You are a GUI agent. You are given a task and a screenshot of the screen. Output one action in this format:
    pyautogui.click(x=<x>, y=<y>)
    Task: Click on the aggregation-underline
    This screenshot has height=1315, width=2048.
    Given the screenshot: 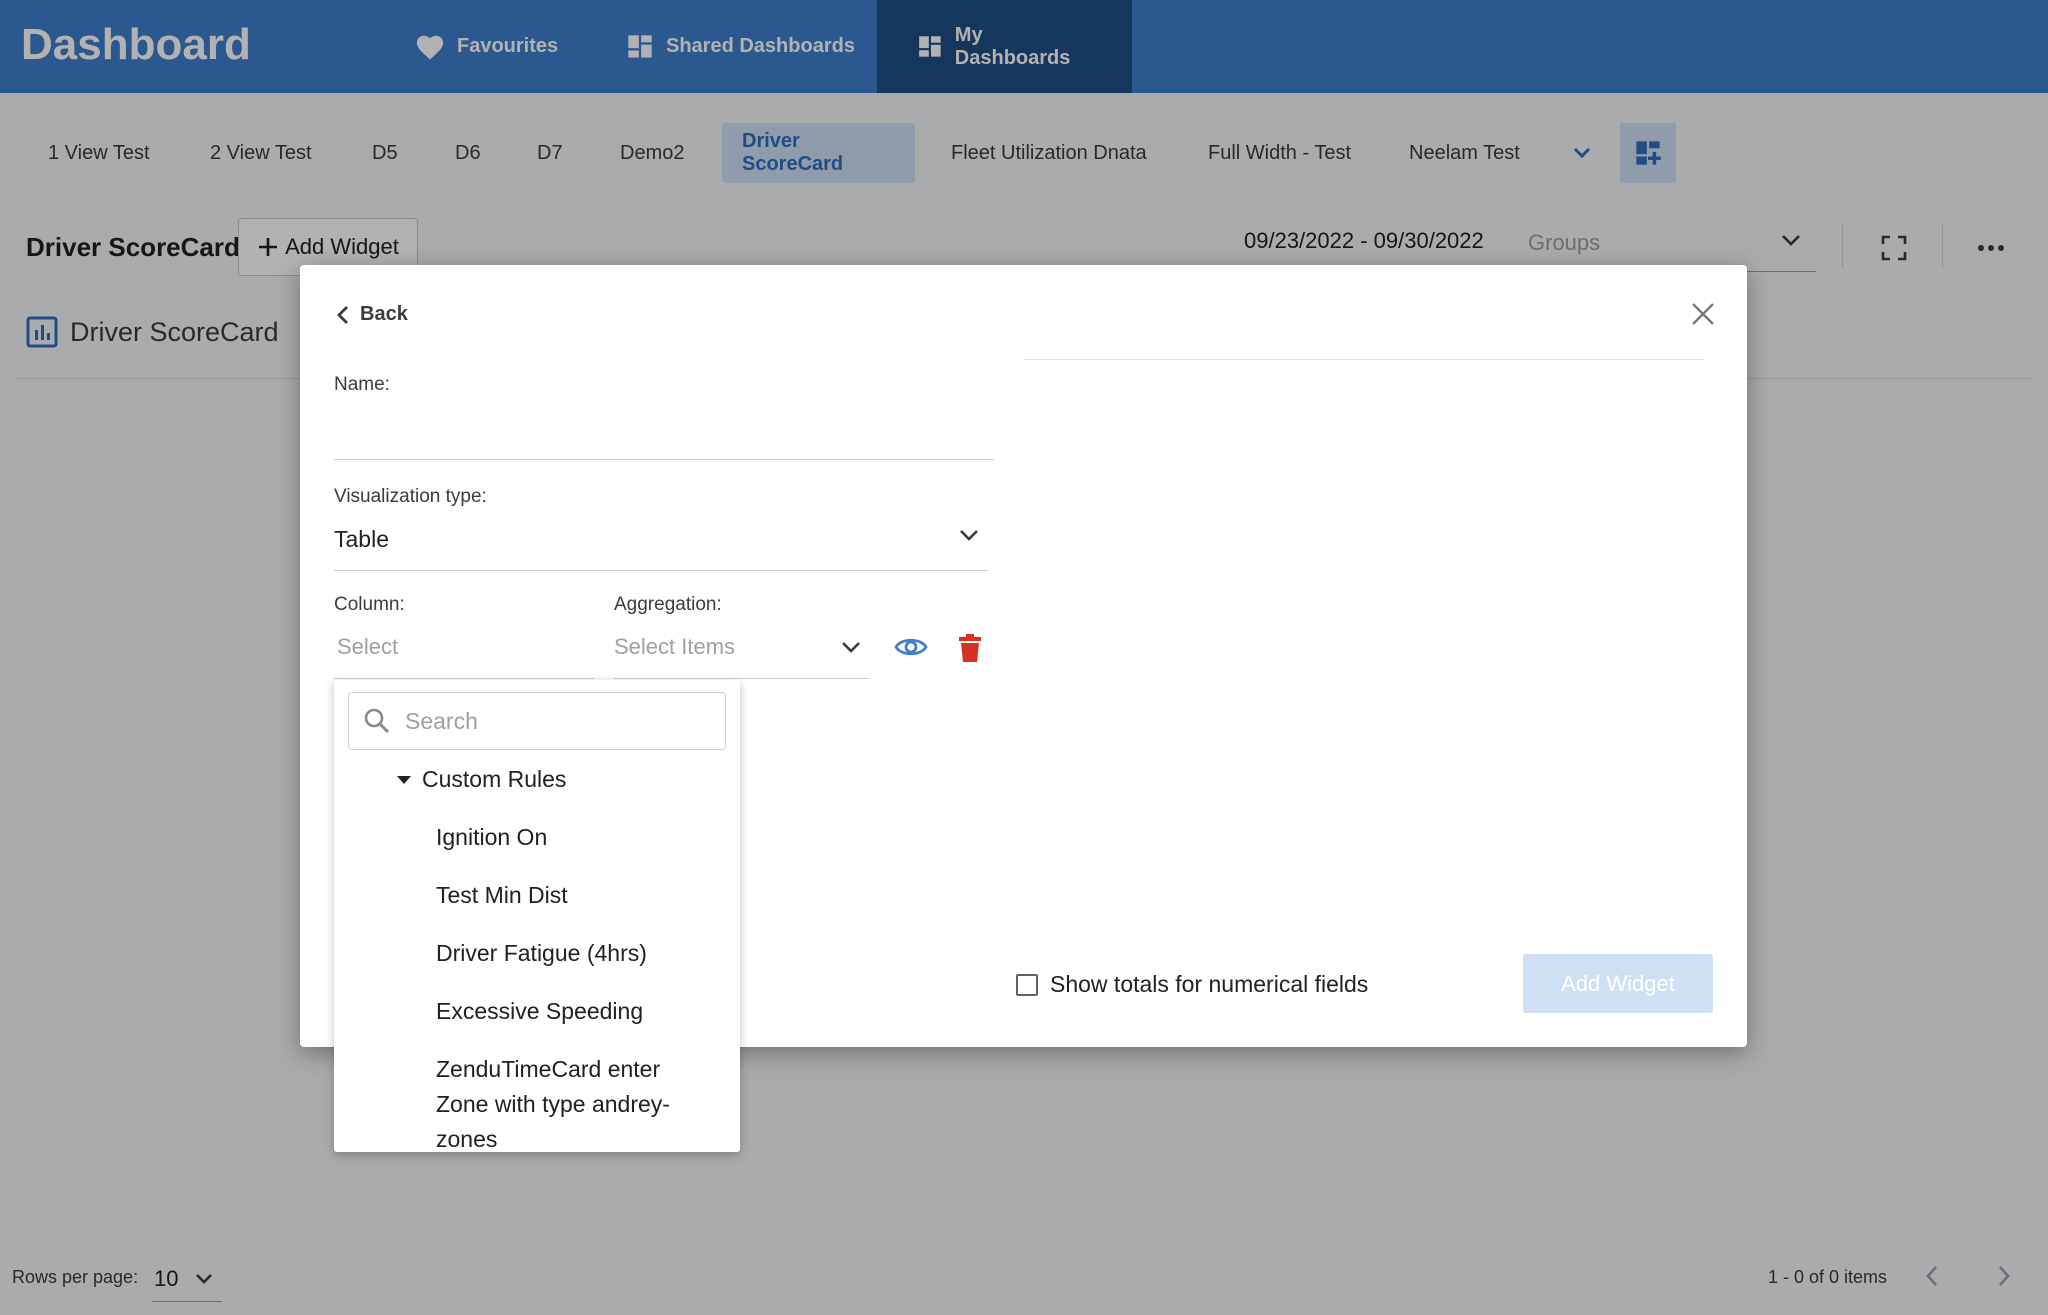 What is the action you would take?
    pyautogui.click(x=742, y=678)
    